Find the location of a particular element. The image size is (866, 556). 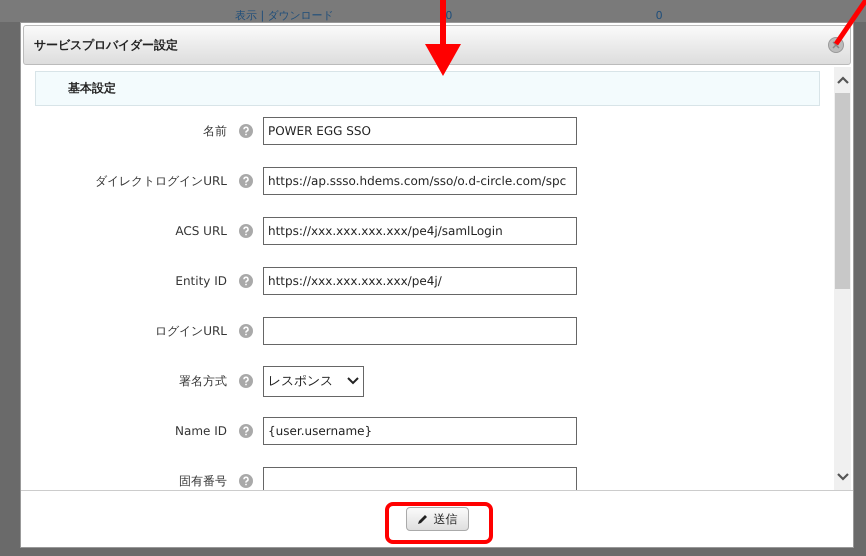

dialog-title: サービスプロバイダー設定 is located at coordinates (106, 45).